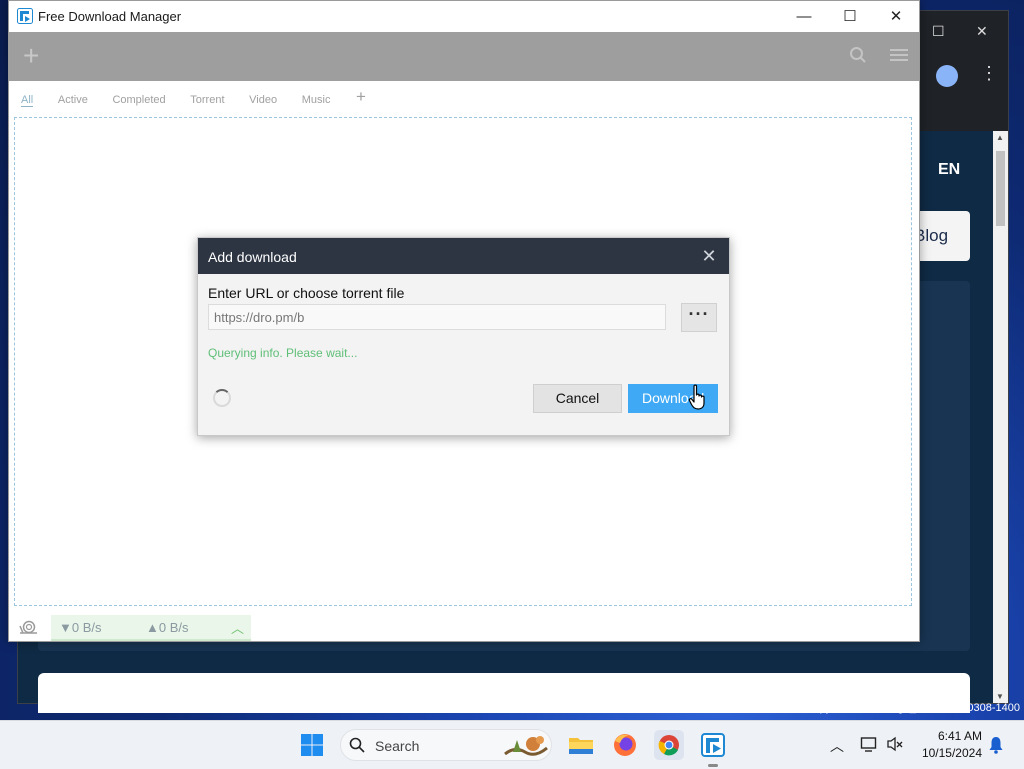 This screenshot has height=769, width=1024. Describe the element at coordinates (869, 744) in the screenshot. I see `network-icon` at that location.